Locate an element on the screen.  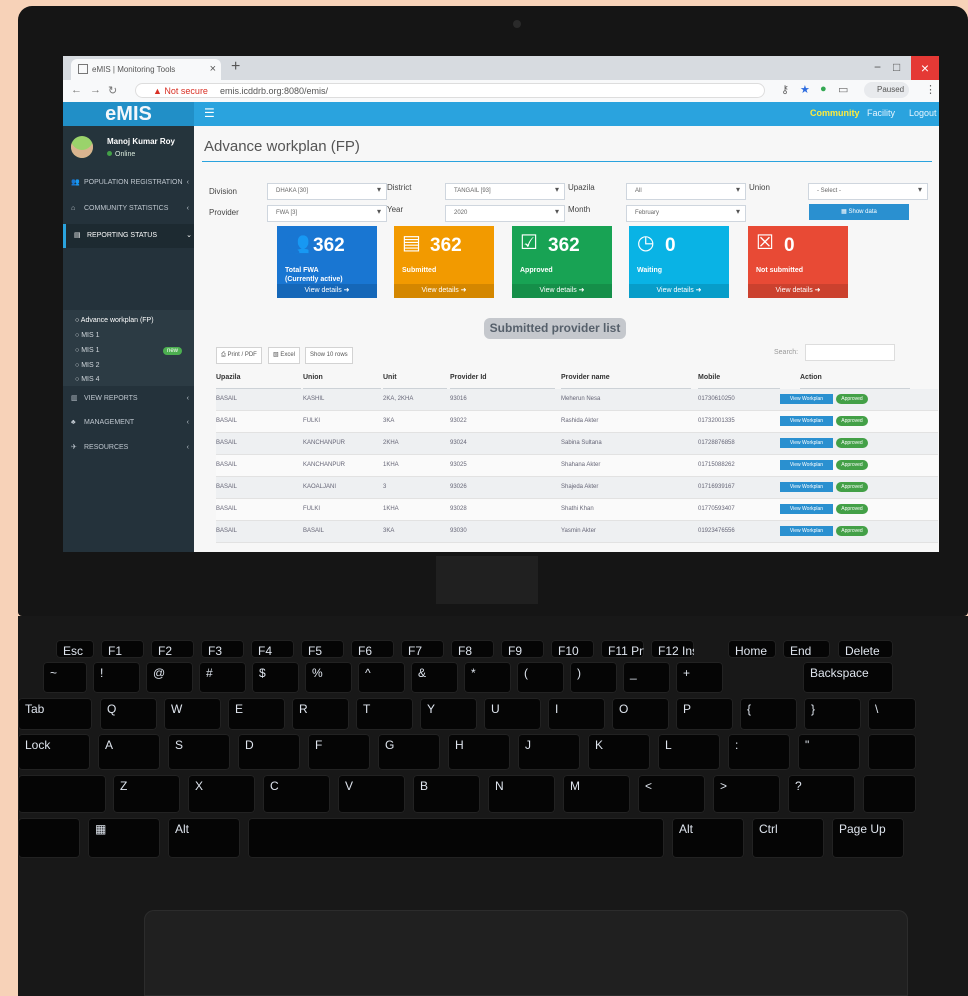
bookmark-star-icon: ★ is located at coordinates (805, 89).